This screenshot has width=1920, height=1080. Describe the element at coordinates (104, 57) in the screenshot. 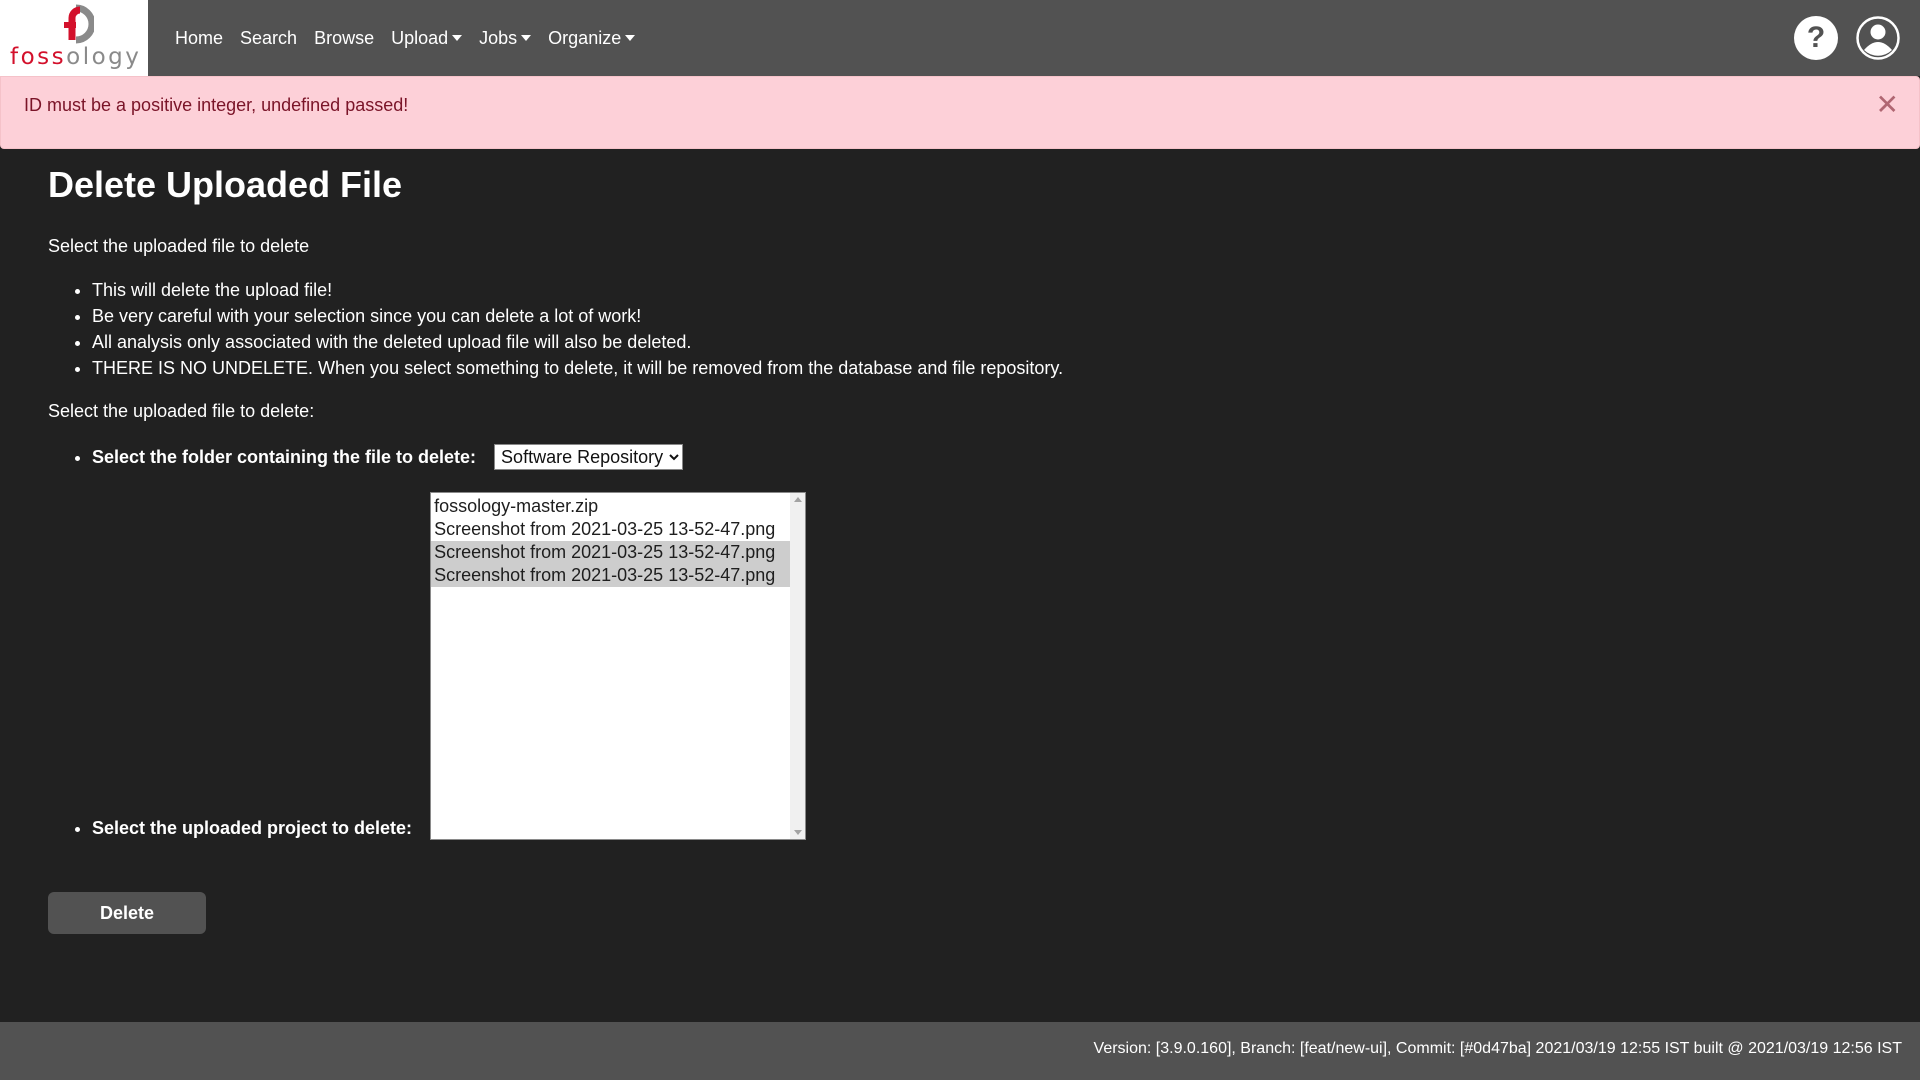

I see `logo-wordmark-gray: ology` at that location.